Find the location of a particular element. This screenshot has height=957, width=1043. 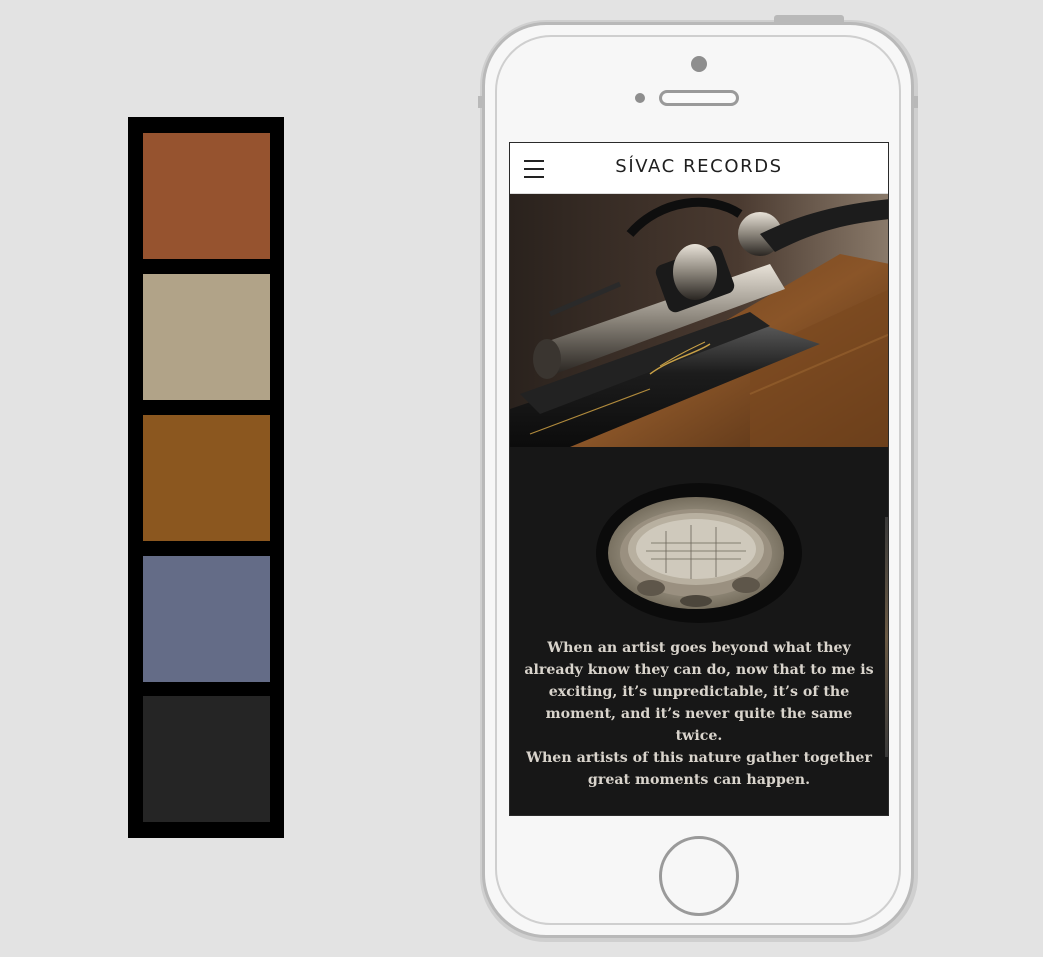

color-palette is located at coordinates (206, 477).